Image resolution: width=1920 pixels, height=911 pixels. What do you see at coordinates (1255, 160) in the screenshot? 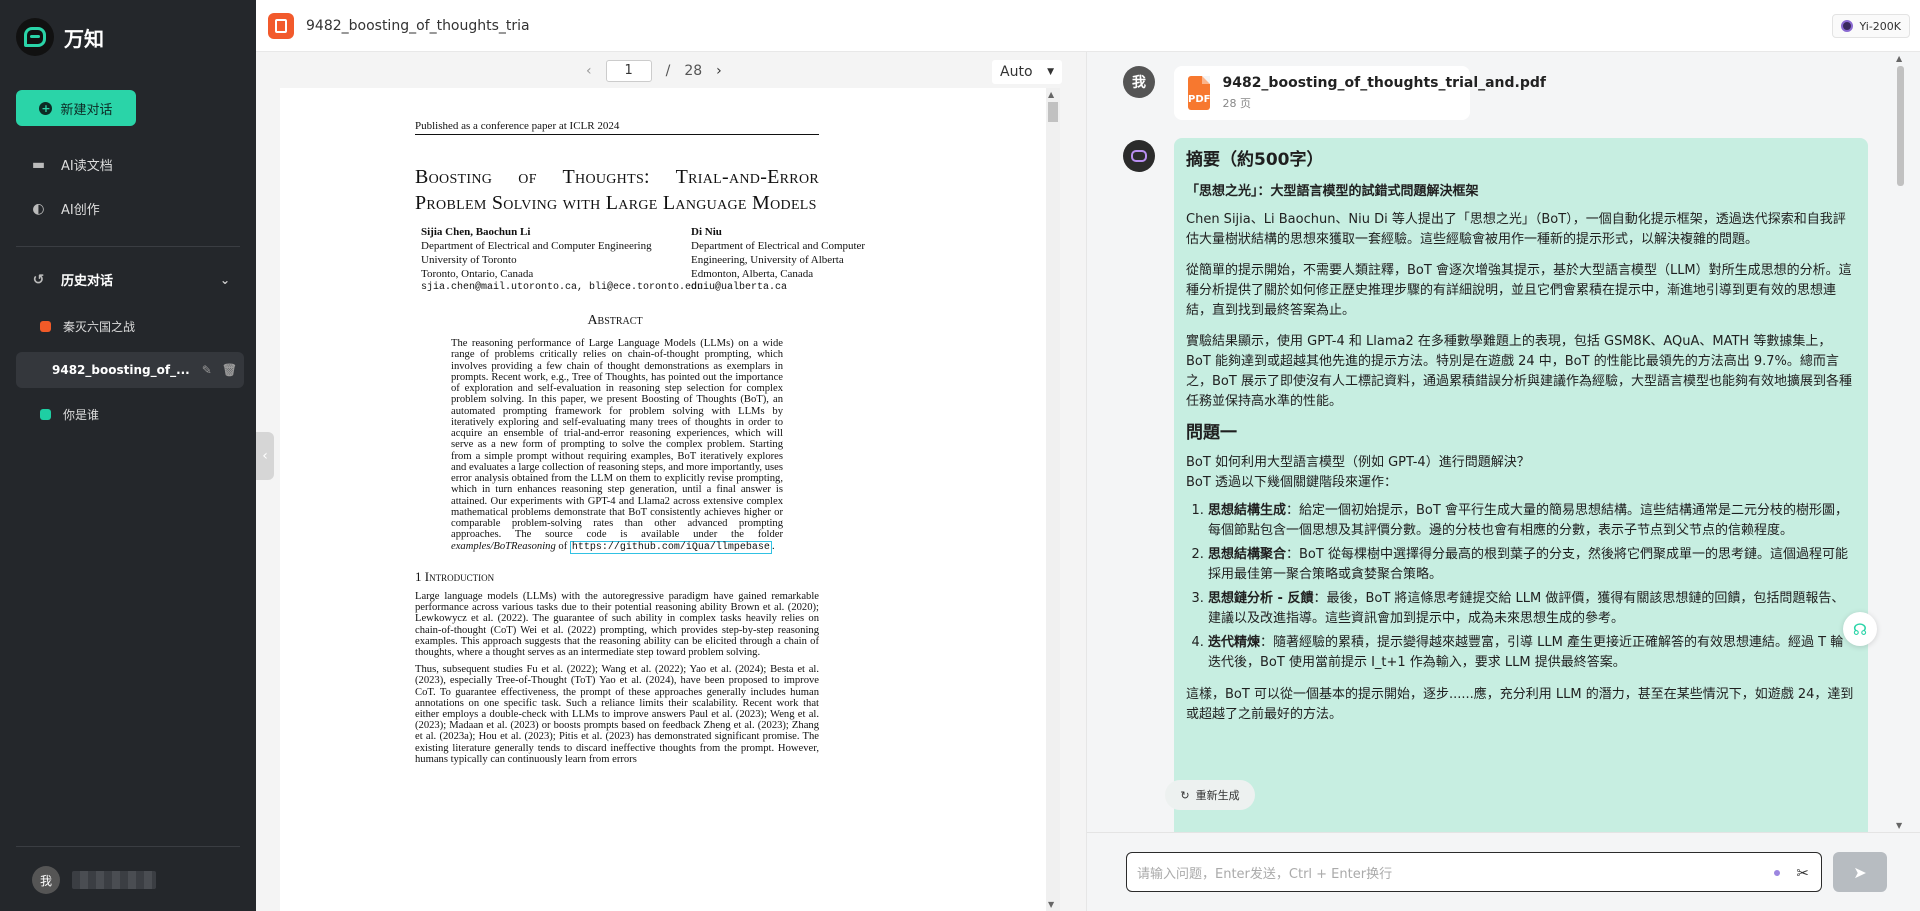
I see `answer-title: 摘要（約500字）` at bounding box center [1255, 160].